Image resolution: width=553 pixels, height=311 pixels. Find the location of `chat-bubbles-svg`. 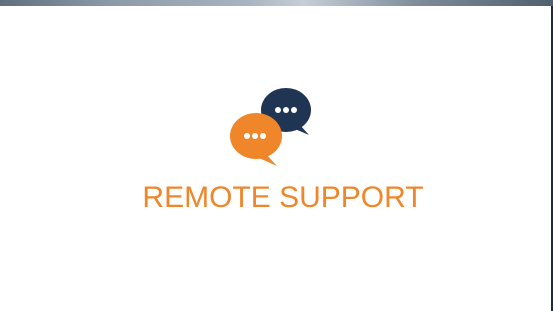

chat-bubbles-svg is located at coordinates (270, 127).